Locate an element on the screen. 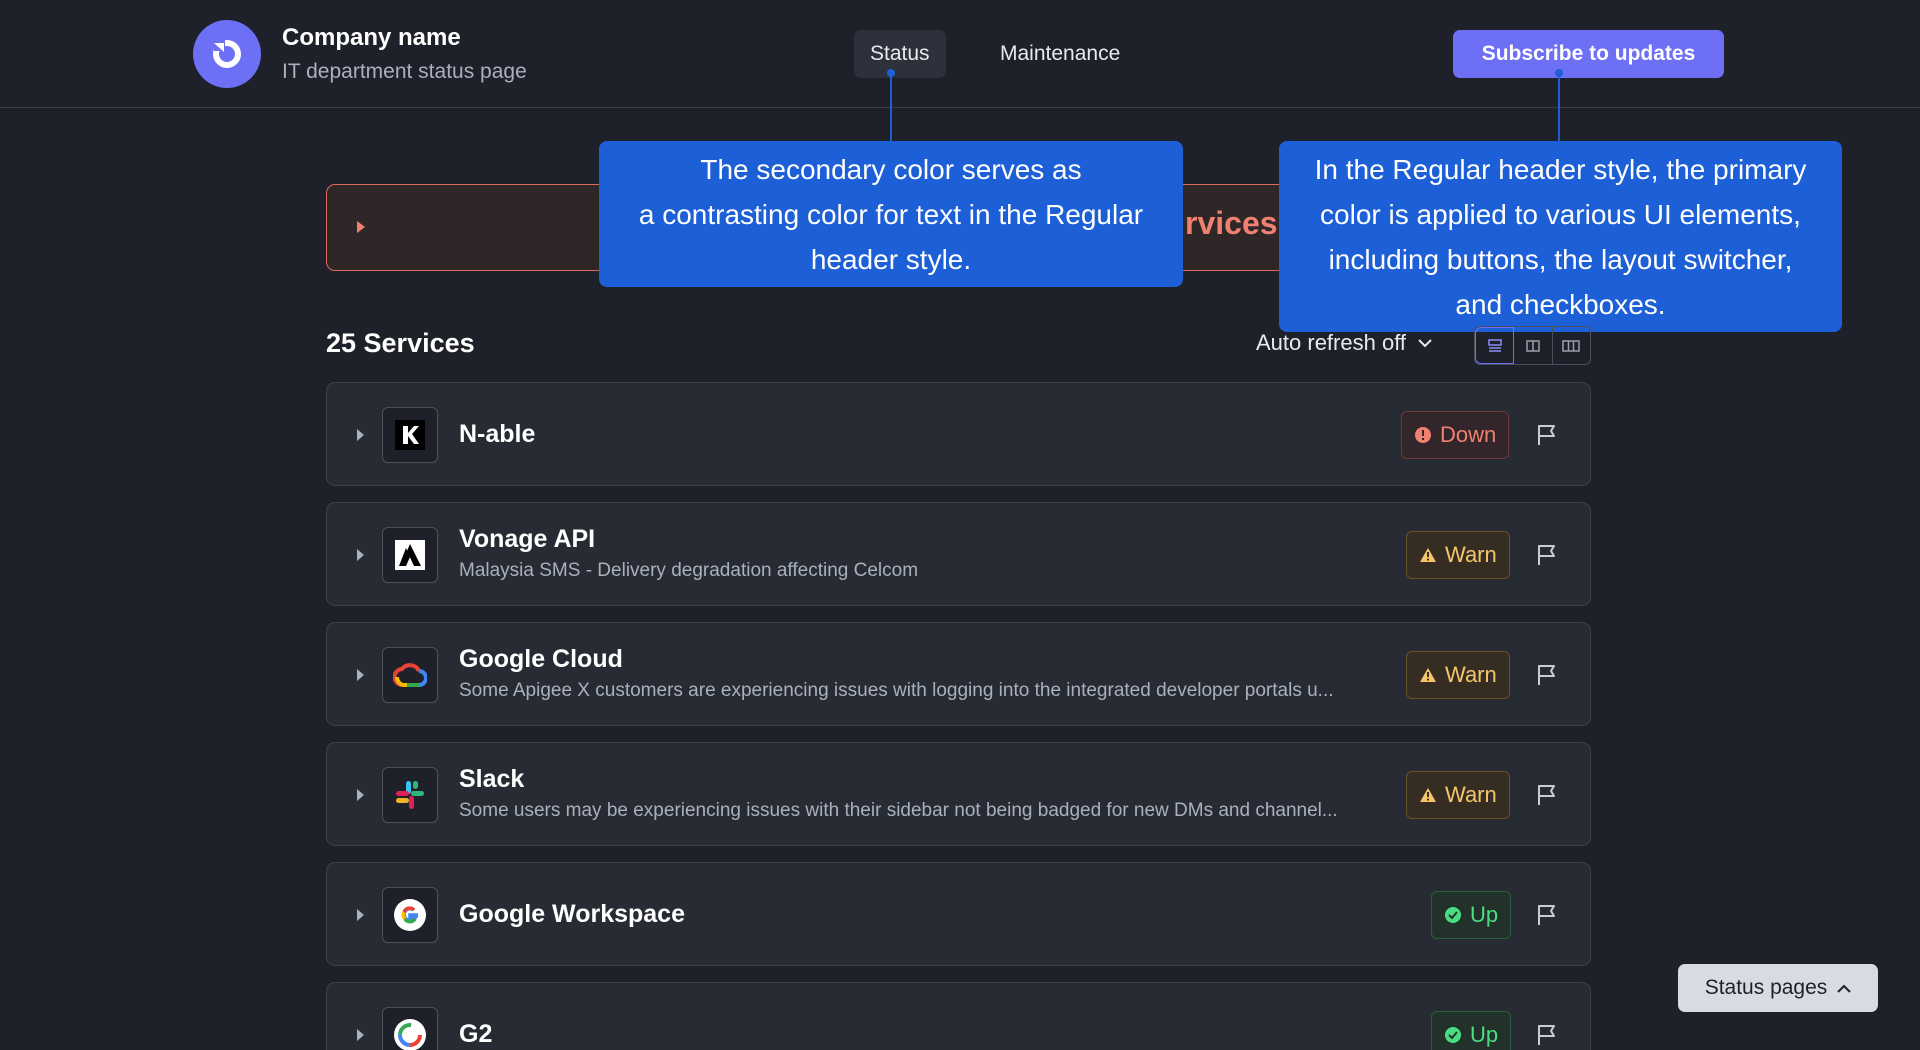 The image size is (1920, 1050). service-name: Google Workspace is located at coordinates (572, 914).